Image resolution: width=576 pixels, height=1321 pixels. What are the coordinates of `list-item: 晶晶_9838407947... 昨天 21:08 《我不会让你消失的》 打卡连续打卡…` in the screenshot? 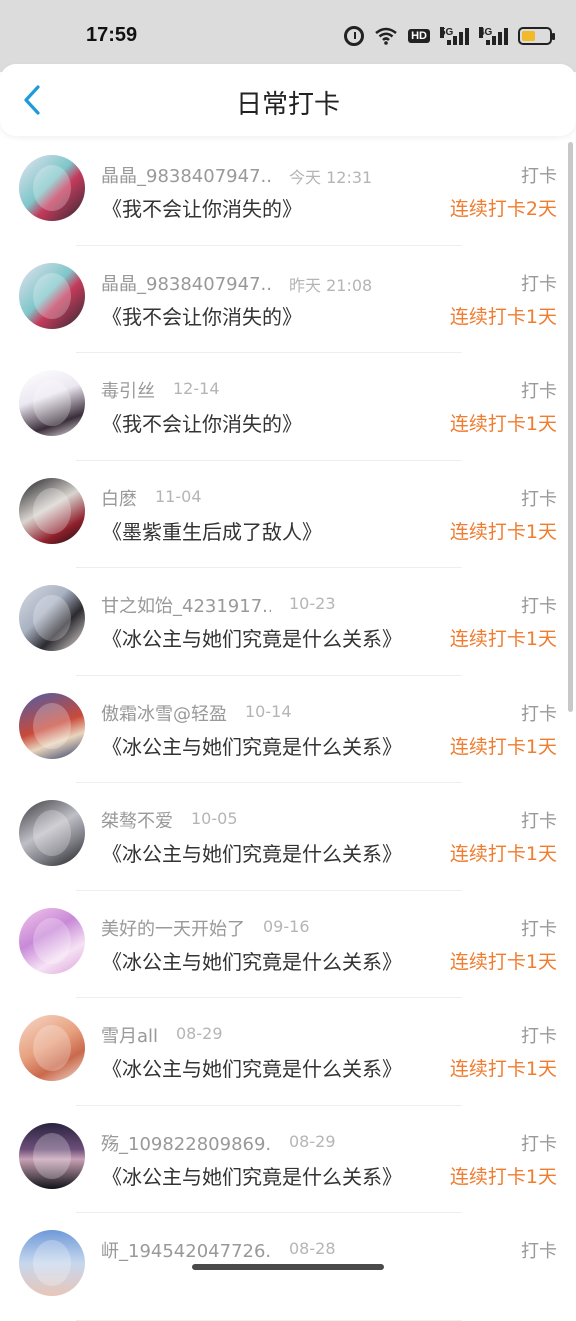 It's located at (288, 299).